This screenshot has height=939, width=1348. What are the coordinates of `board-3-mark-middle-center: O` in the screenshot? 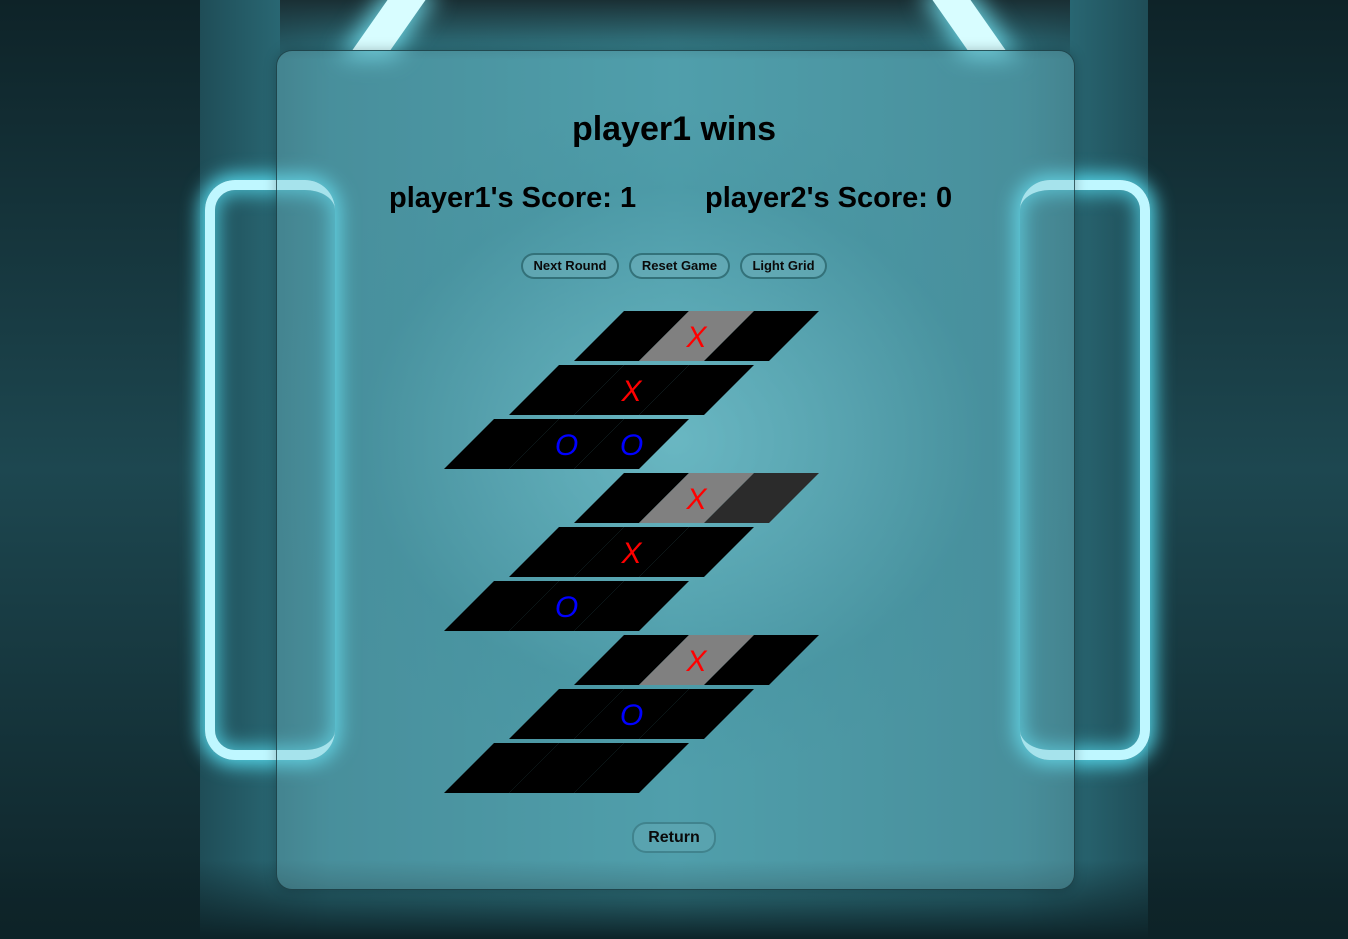 It's located at (631, 715).